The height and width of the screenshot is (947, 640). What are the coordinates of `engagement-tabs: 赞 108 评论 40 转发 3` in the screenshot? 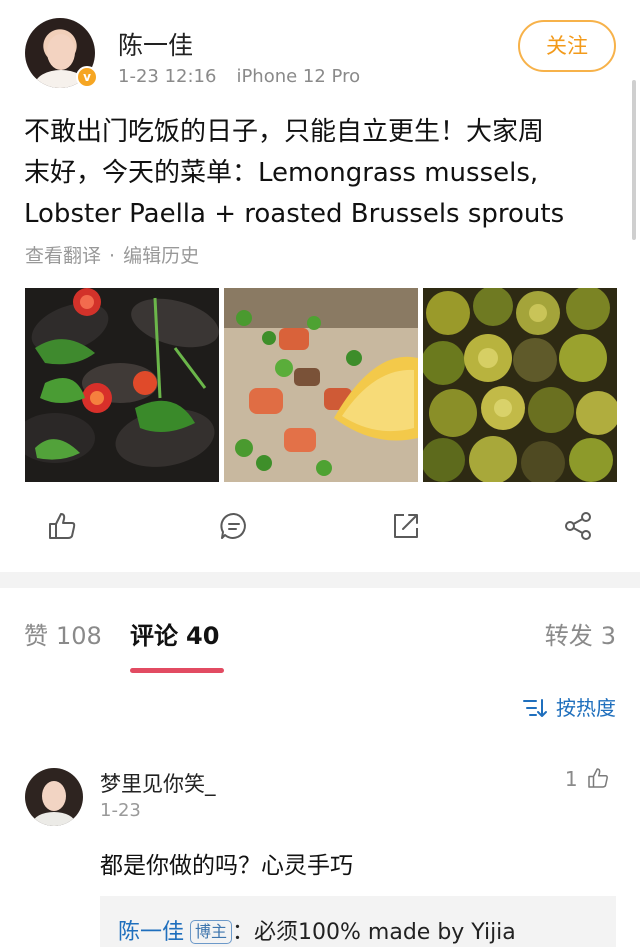 It's located at (320, 639).